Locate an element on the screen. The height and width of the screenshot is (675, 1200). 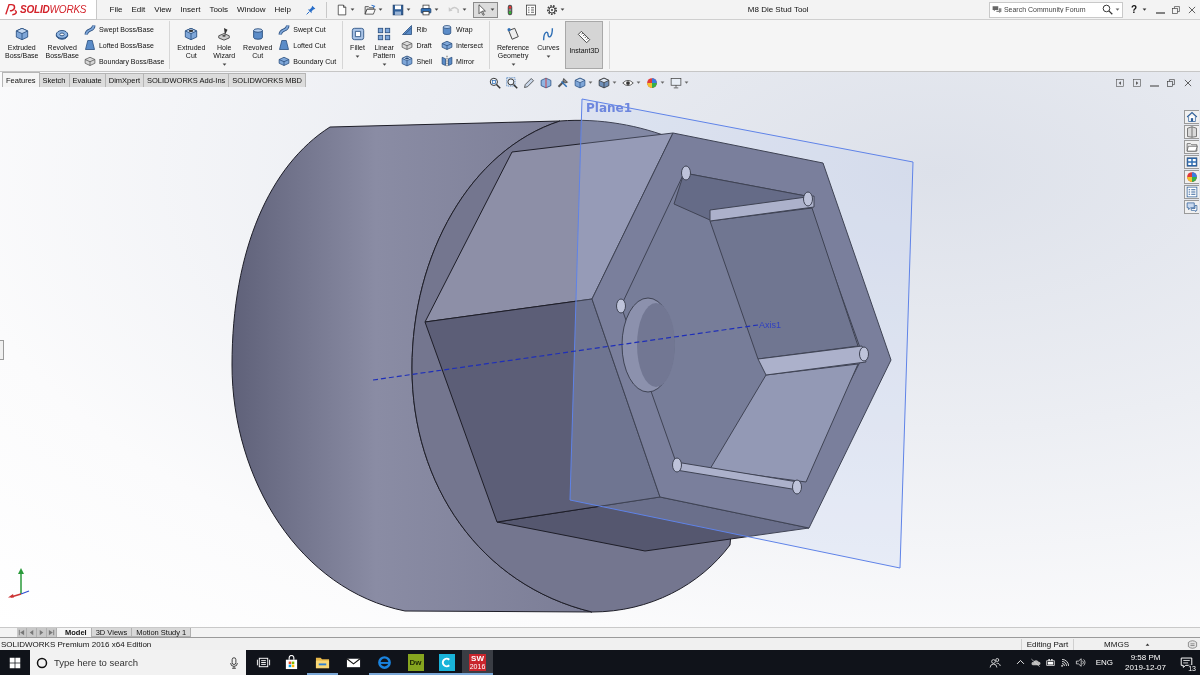
envelope-icon is located at coordinates (353, 662).